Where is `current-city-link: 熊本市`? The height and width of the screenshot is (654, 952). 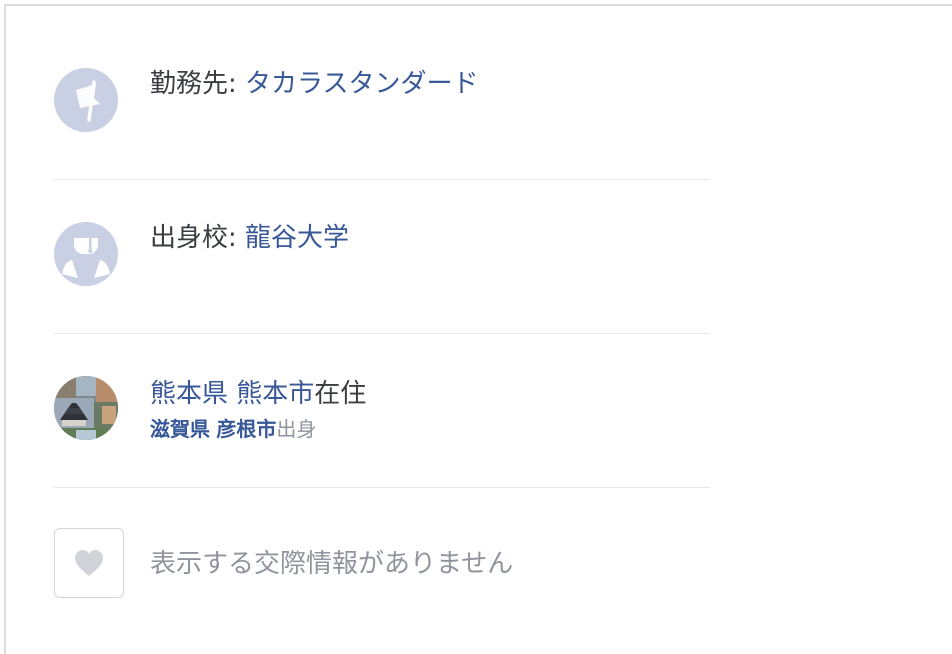
current-city-link: 熊本市 is located at coordinates (275, 394).